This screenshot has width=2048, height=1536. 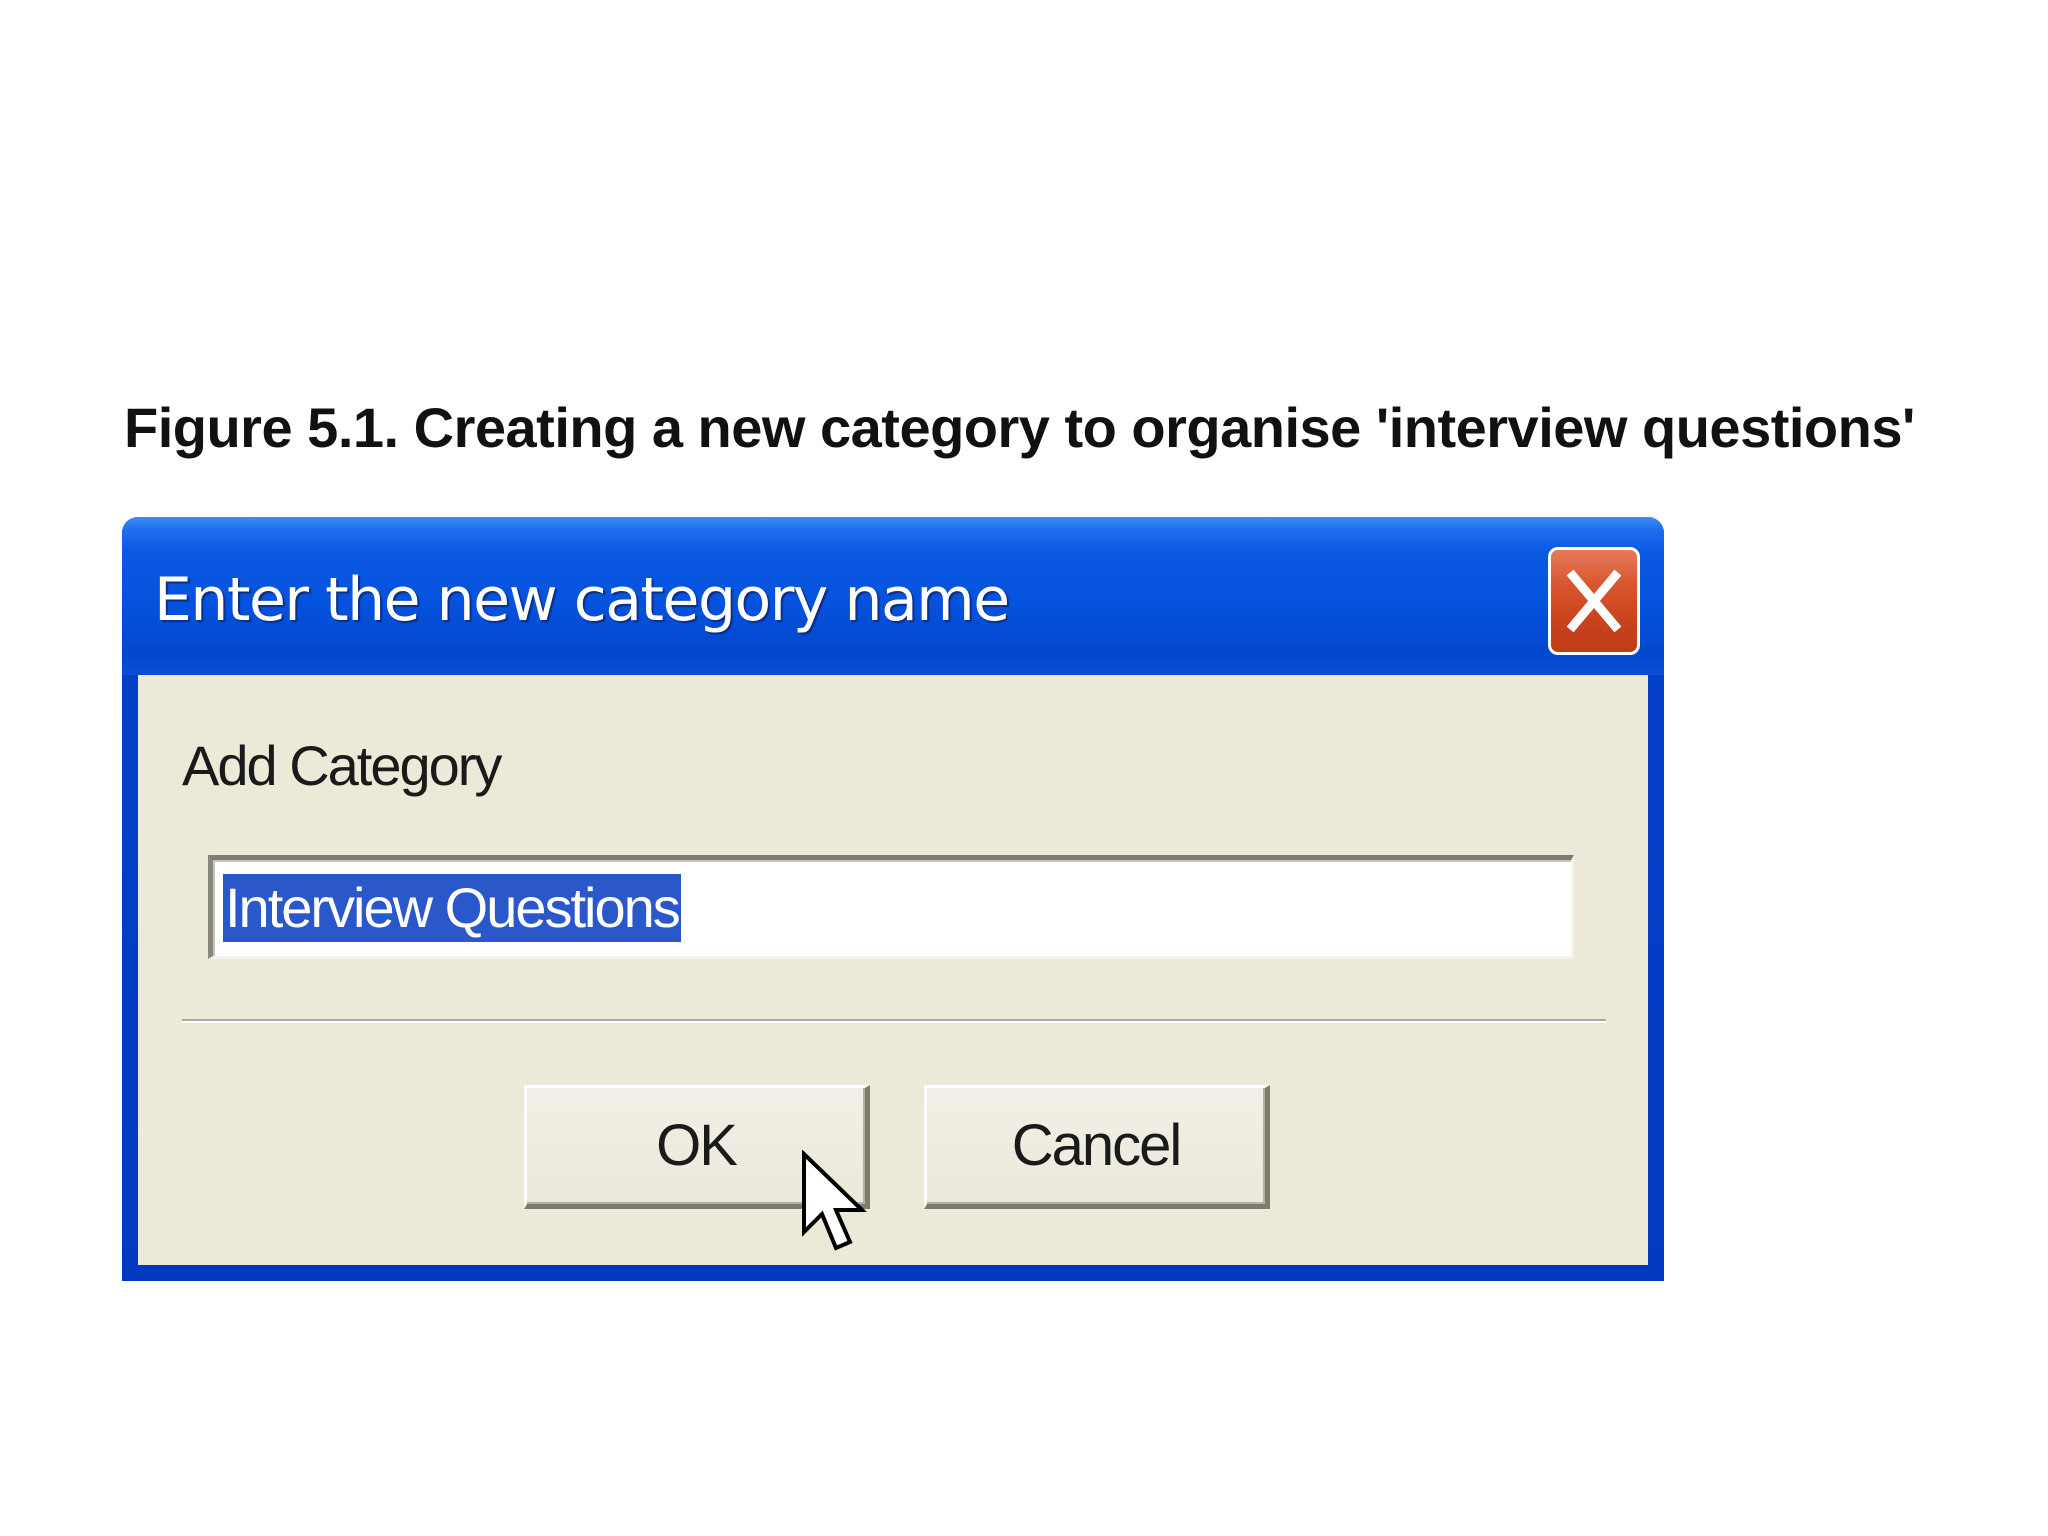 What do you see at coordinates (582, 600) in the screenshot?
I see `dialog-title: Enter the new category name` at bounding box center [582, 600].